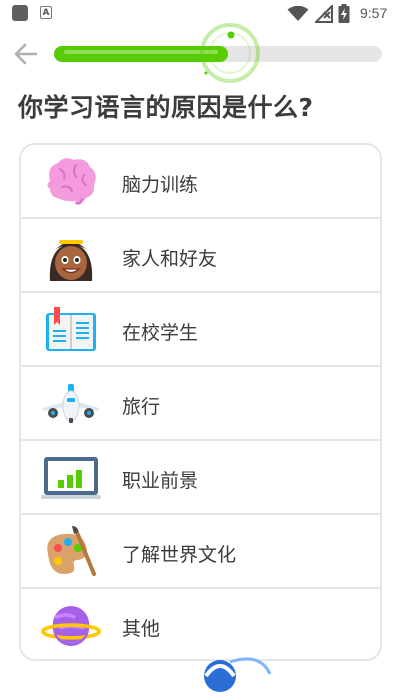  I want to click on signal-icon, so click(324, 14).